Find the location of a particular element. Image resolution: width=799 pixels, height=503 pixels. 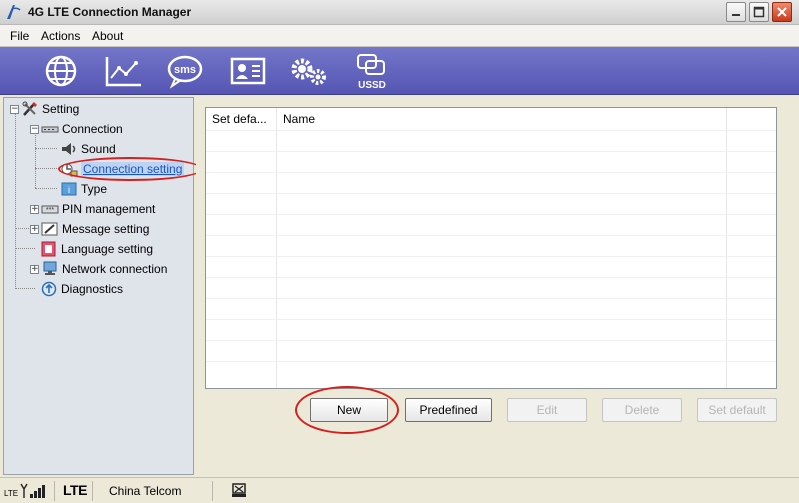

toolbar: sms USSD is located at coordinates (399, 71).